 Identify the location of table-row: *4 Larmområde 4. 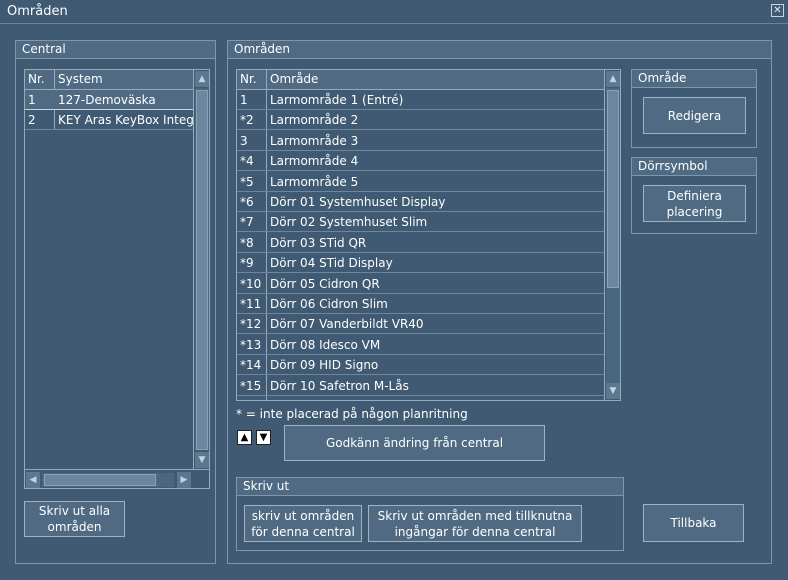
(420, 161).